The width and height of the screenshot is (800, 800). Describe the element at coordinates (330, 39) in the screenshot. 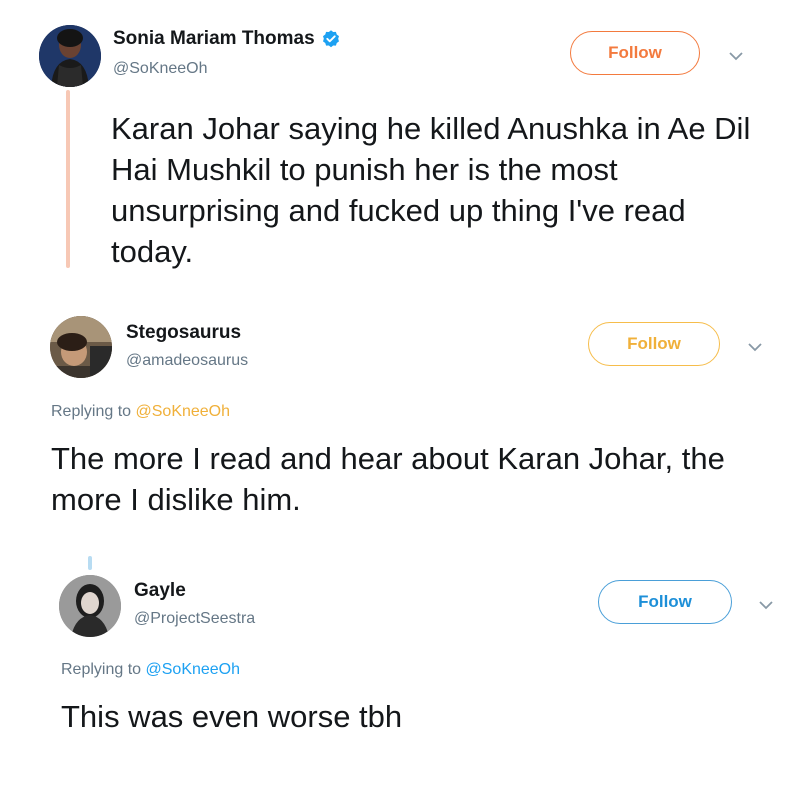

I see `verified-badge-icon` at that location.